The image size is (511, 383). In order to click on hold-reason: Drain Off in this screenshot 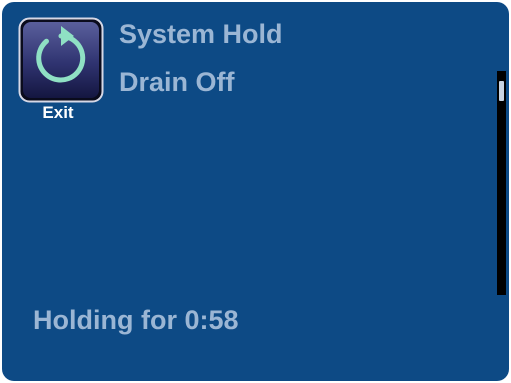, I will do `click(177, 82)`.